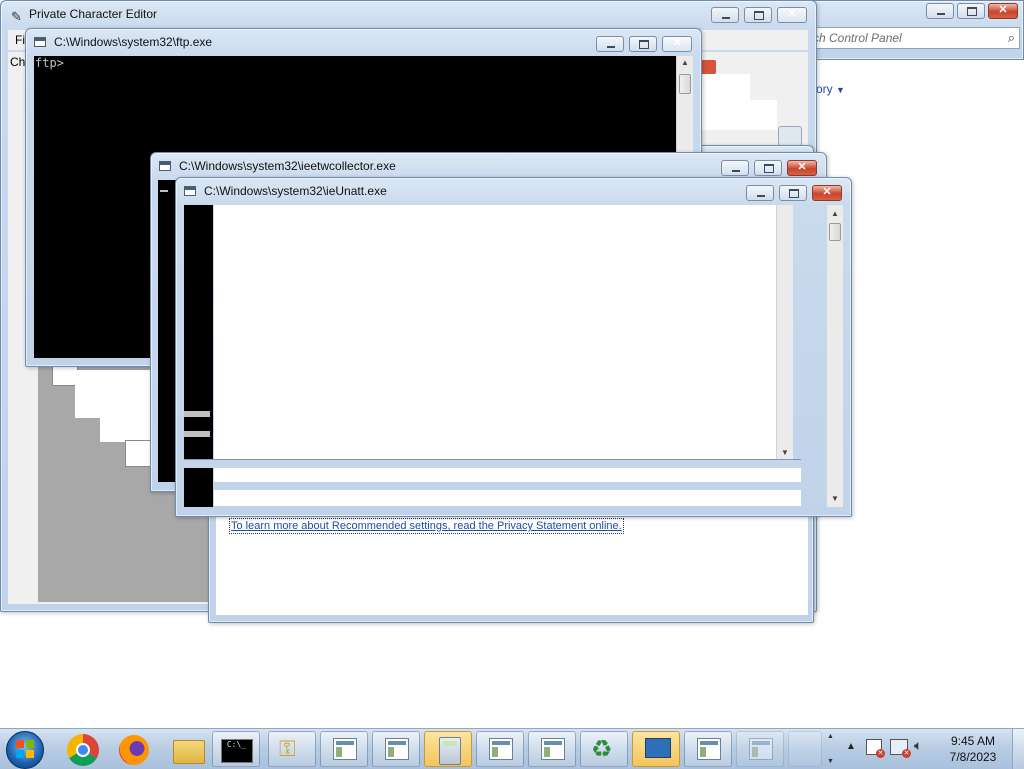 The width and height of the screenshot is (1024, 769). I want to click on search-placeholder: ch Control Panel, so click(857, 38).